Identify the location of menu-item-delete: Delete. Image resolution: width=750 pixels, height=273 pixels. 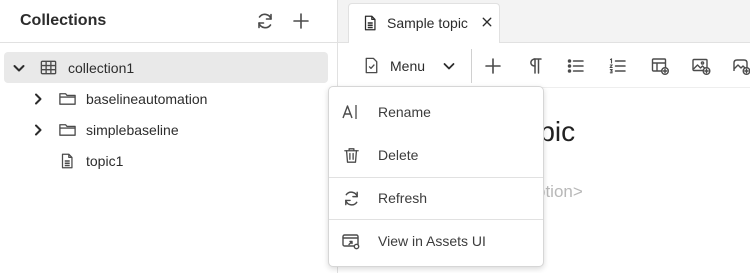
(436, 155).